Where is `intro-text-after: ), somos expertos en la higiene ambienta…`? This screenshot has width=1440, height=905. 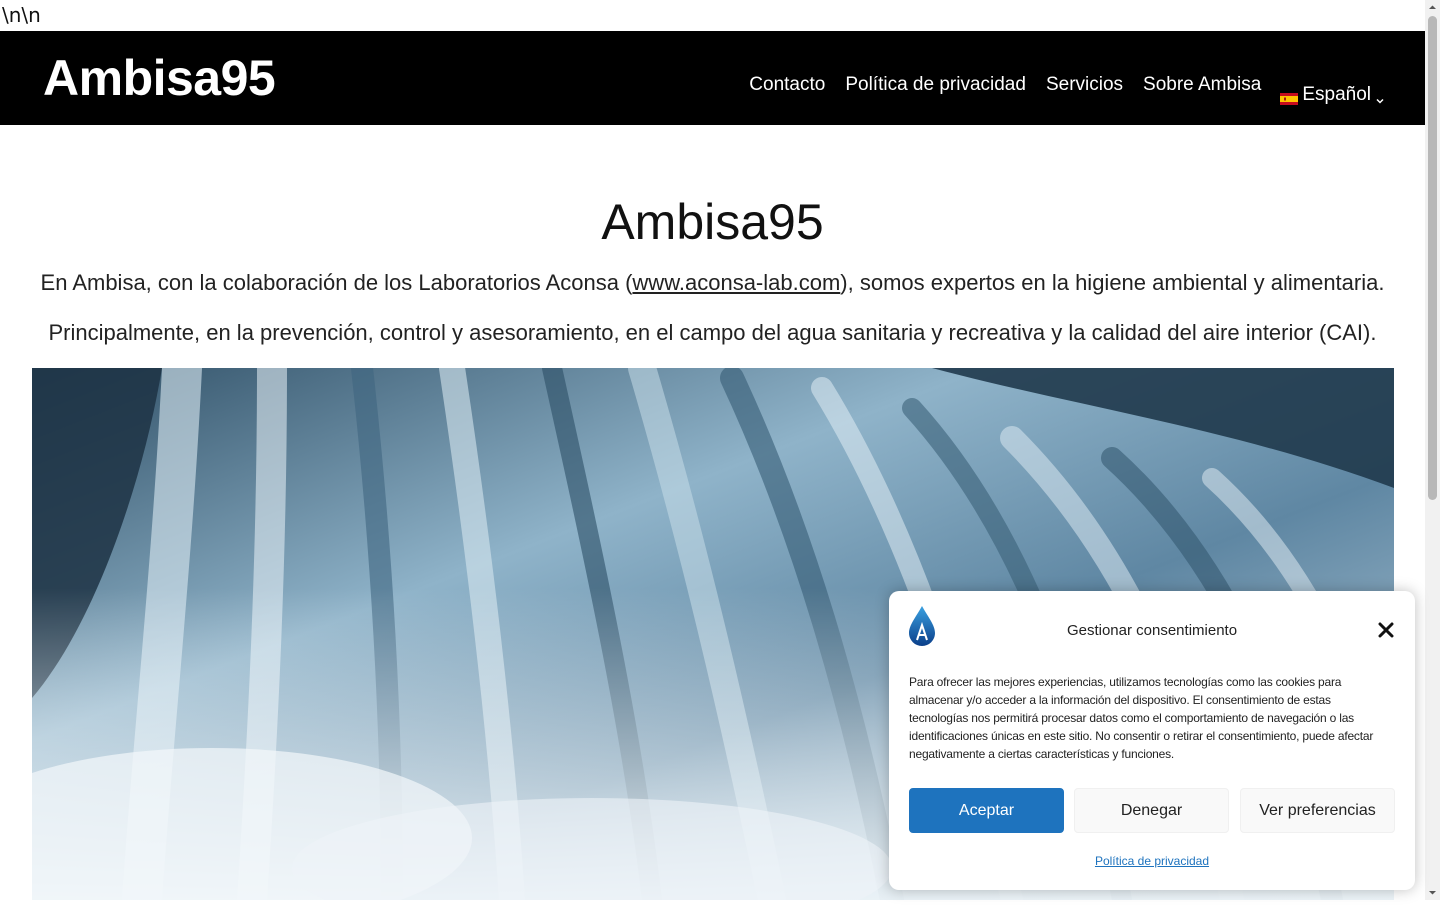
intro-text-after: ), somos expertos en la higiene ambienta… is located at coordinates (1112, 282).